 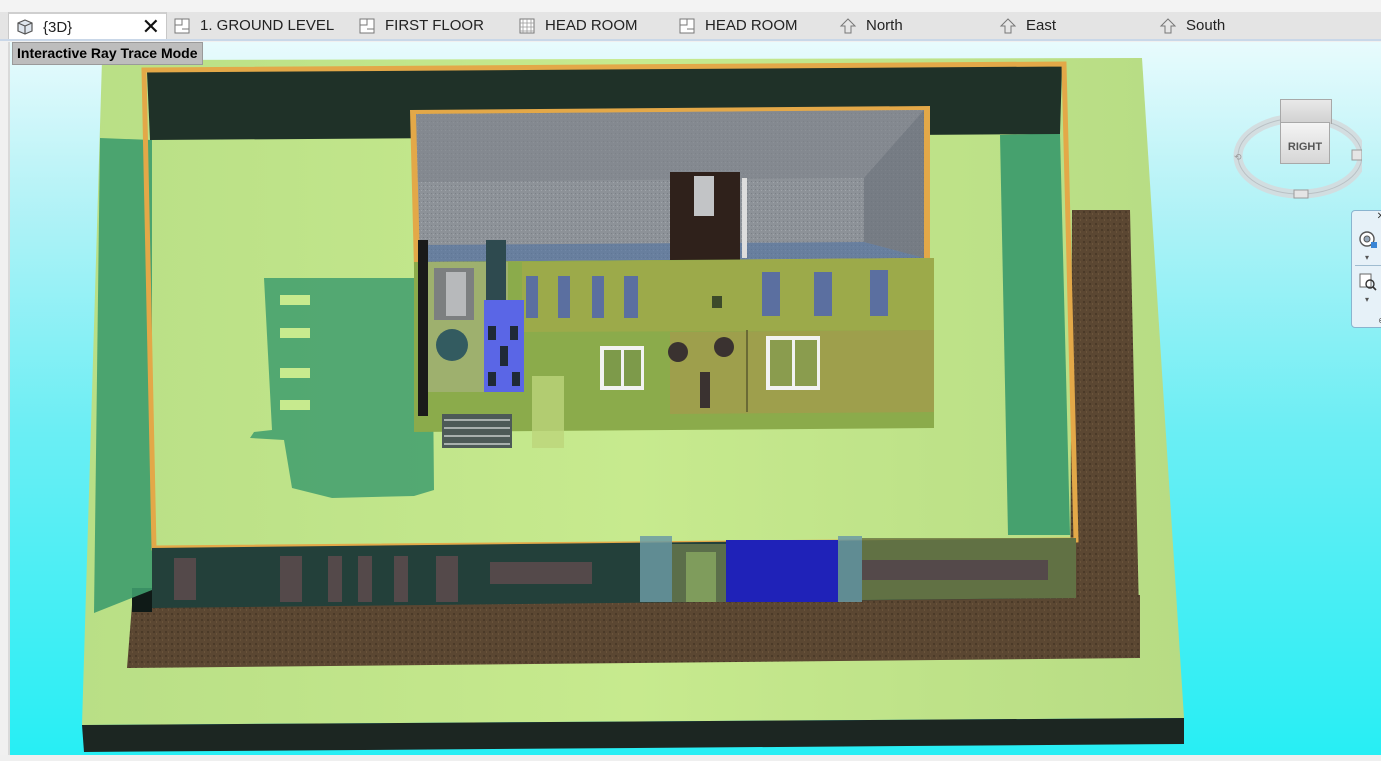 I want to click on tab-bar-divider, so click(x=690, y=40).